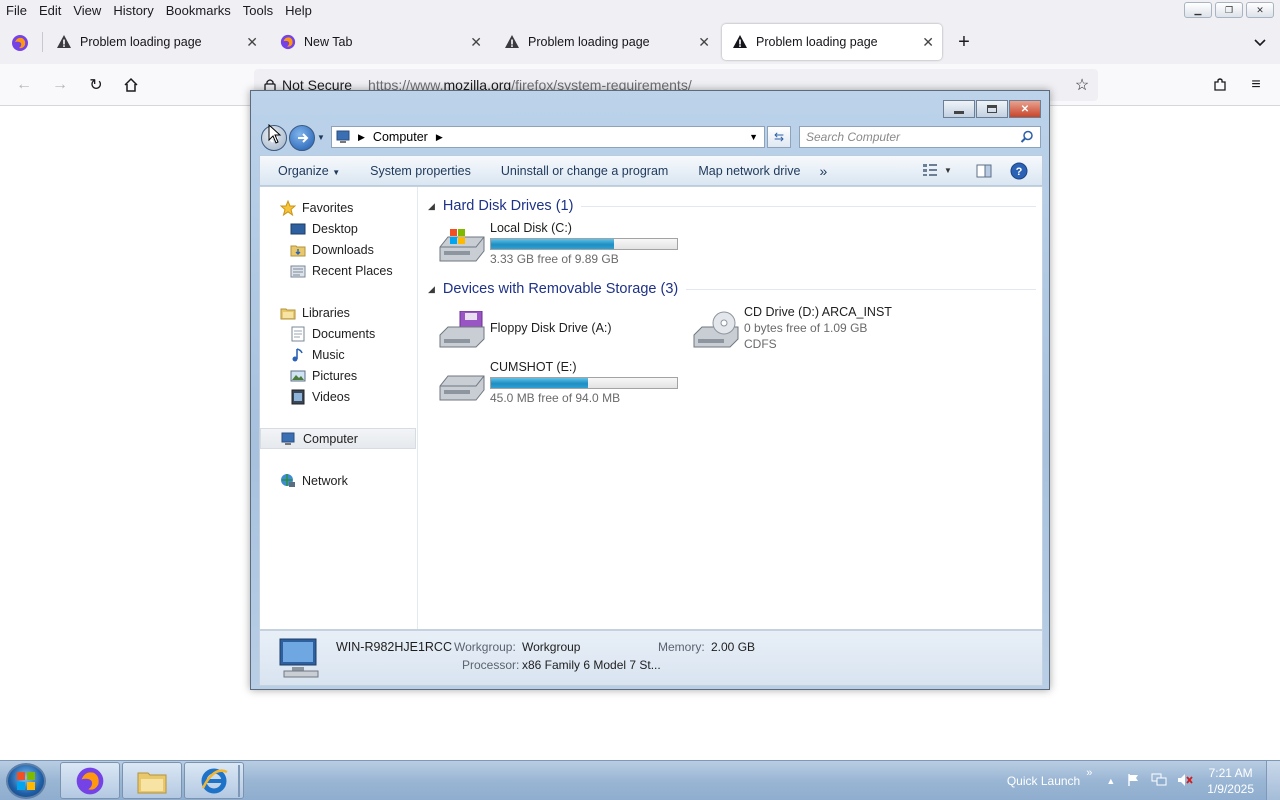 Image resolution: width=1280 pixels, height=800 pixels. I want to click on breadcrumb-computer: Computer, so click(400, 137).